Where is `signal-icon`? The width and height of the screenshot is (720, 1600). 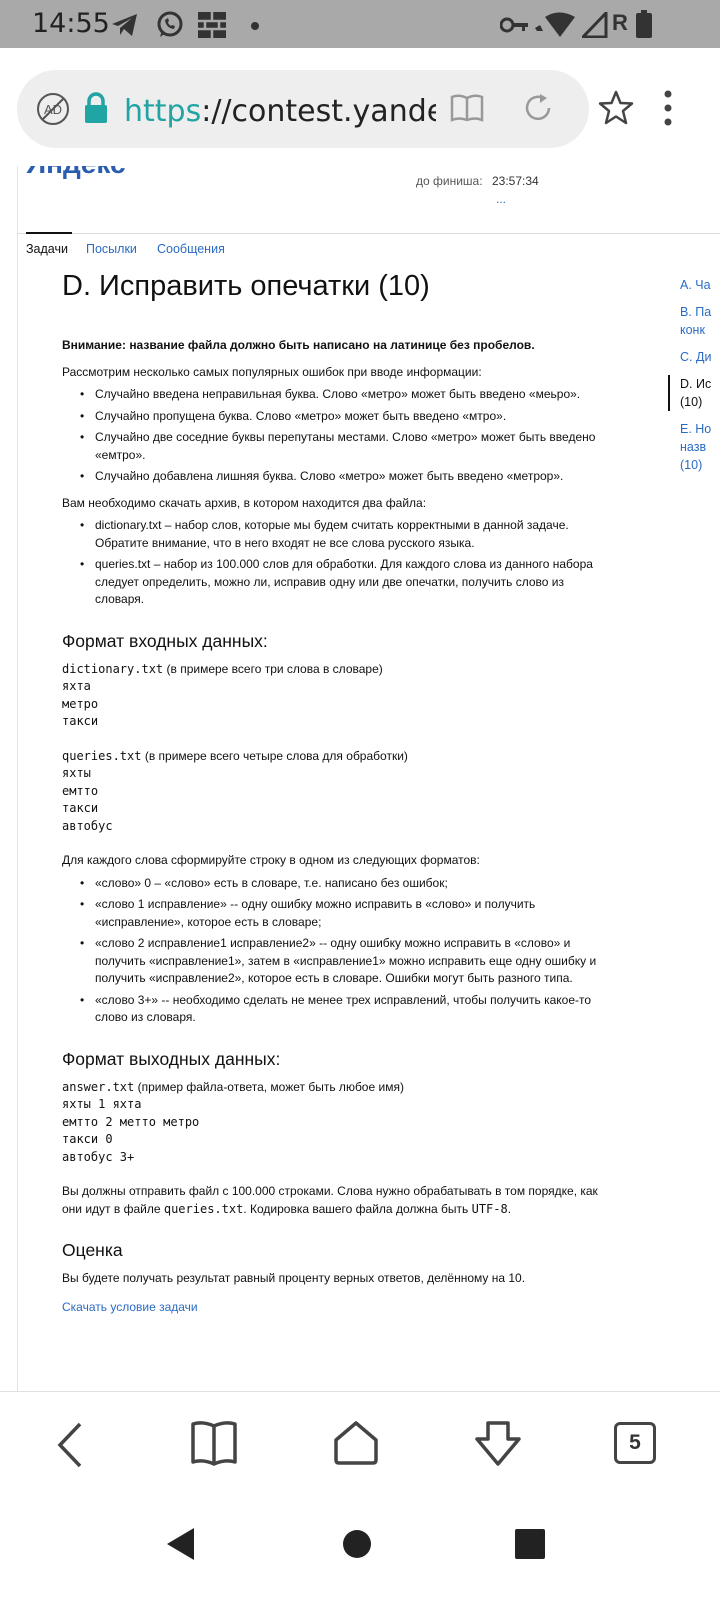 signal-icon is located at coordinates (595, 25).